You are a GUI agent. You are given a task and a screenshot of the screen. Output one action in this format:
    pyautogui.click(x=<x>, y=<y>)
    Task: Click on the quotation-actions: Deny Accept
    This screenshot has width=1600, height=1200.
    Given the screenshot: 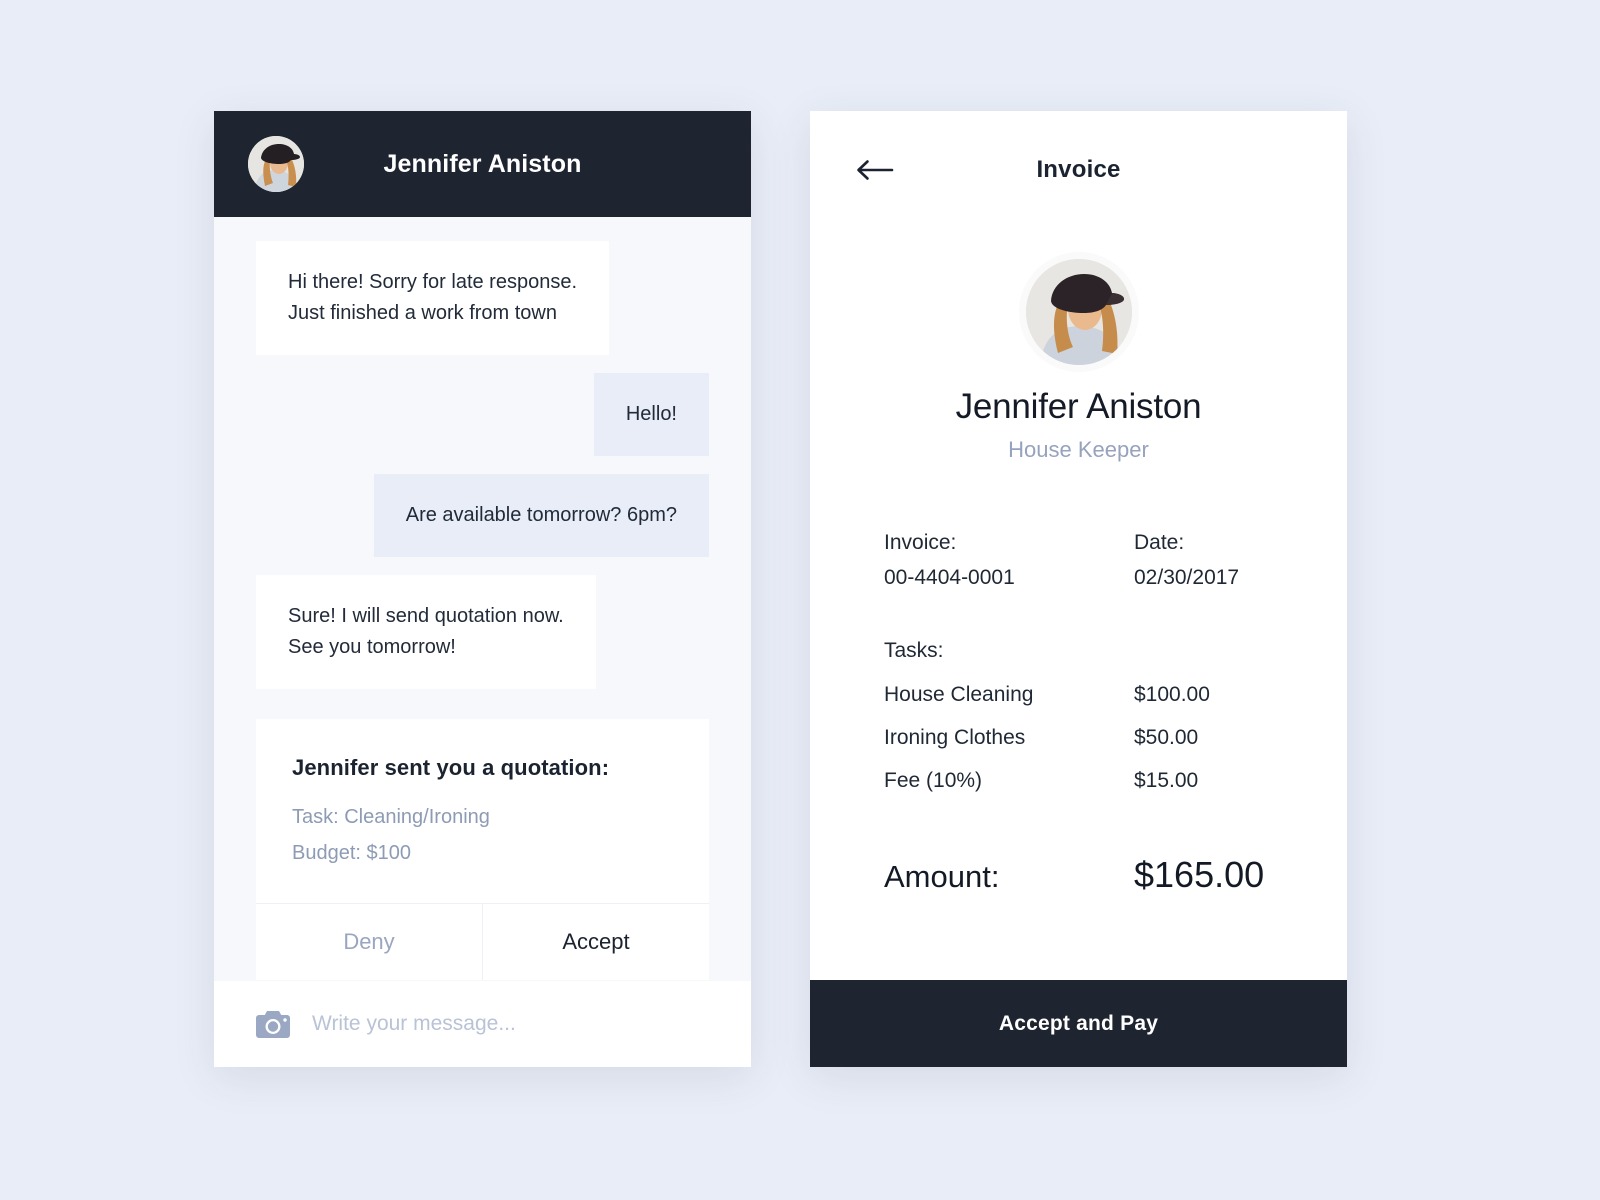 What is the action you would take?
    pyautogui.click(x=482, y=941)
    